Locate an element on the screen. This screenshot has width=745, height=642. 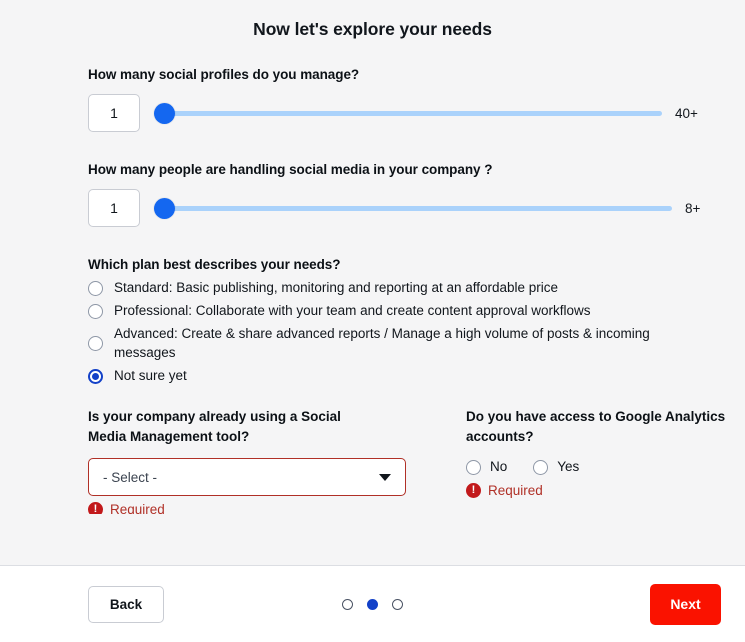
slider-row-social-profiles: 1 40+ is located at coordinates (416, 113).